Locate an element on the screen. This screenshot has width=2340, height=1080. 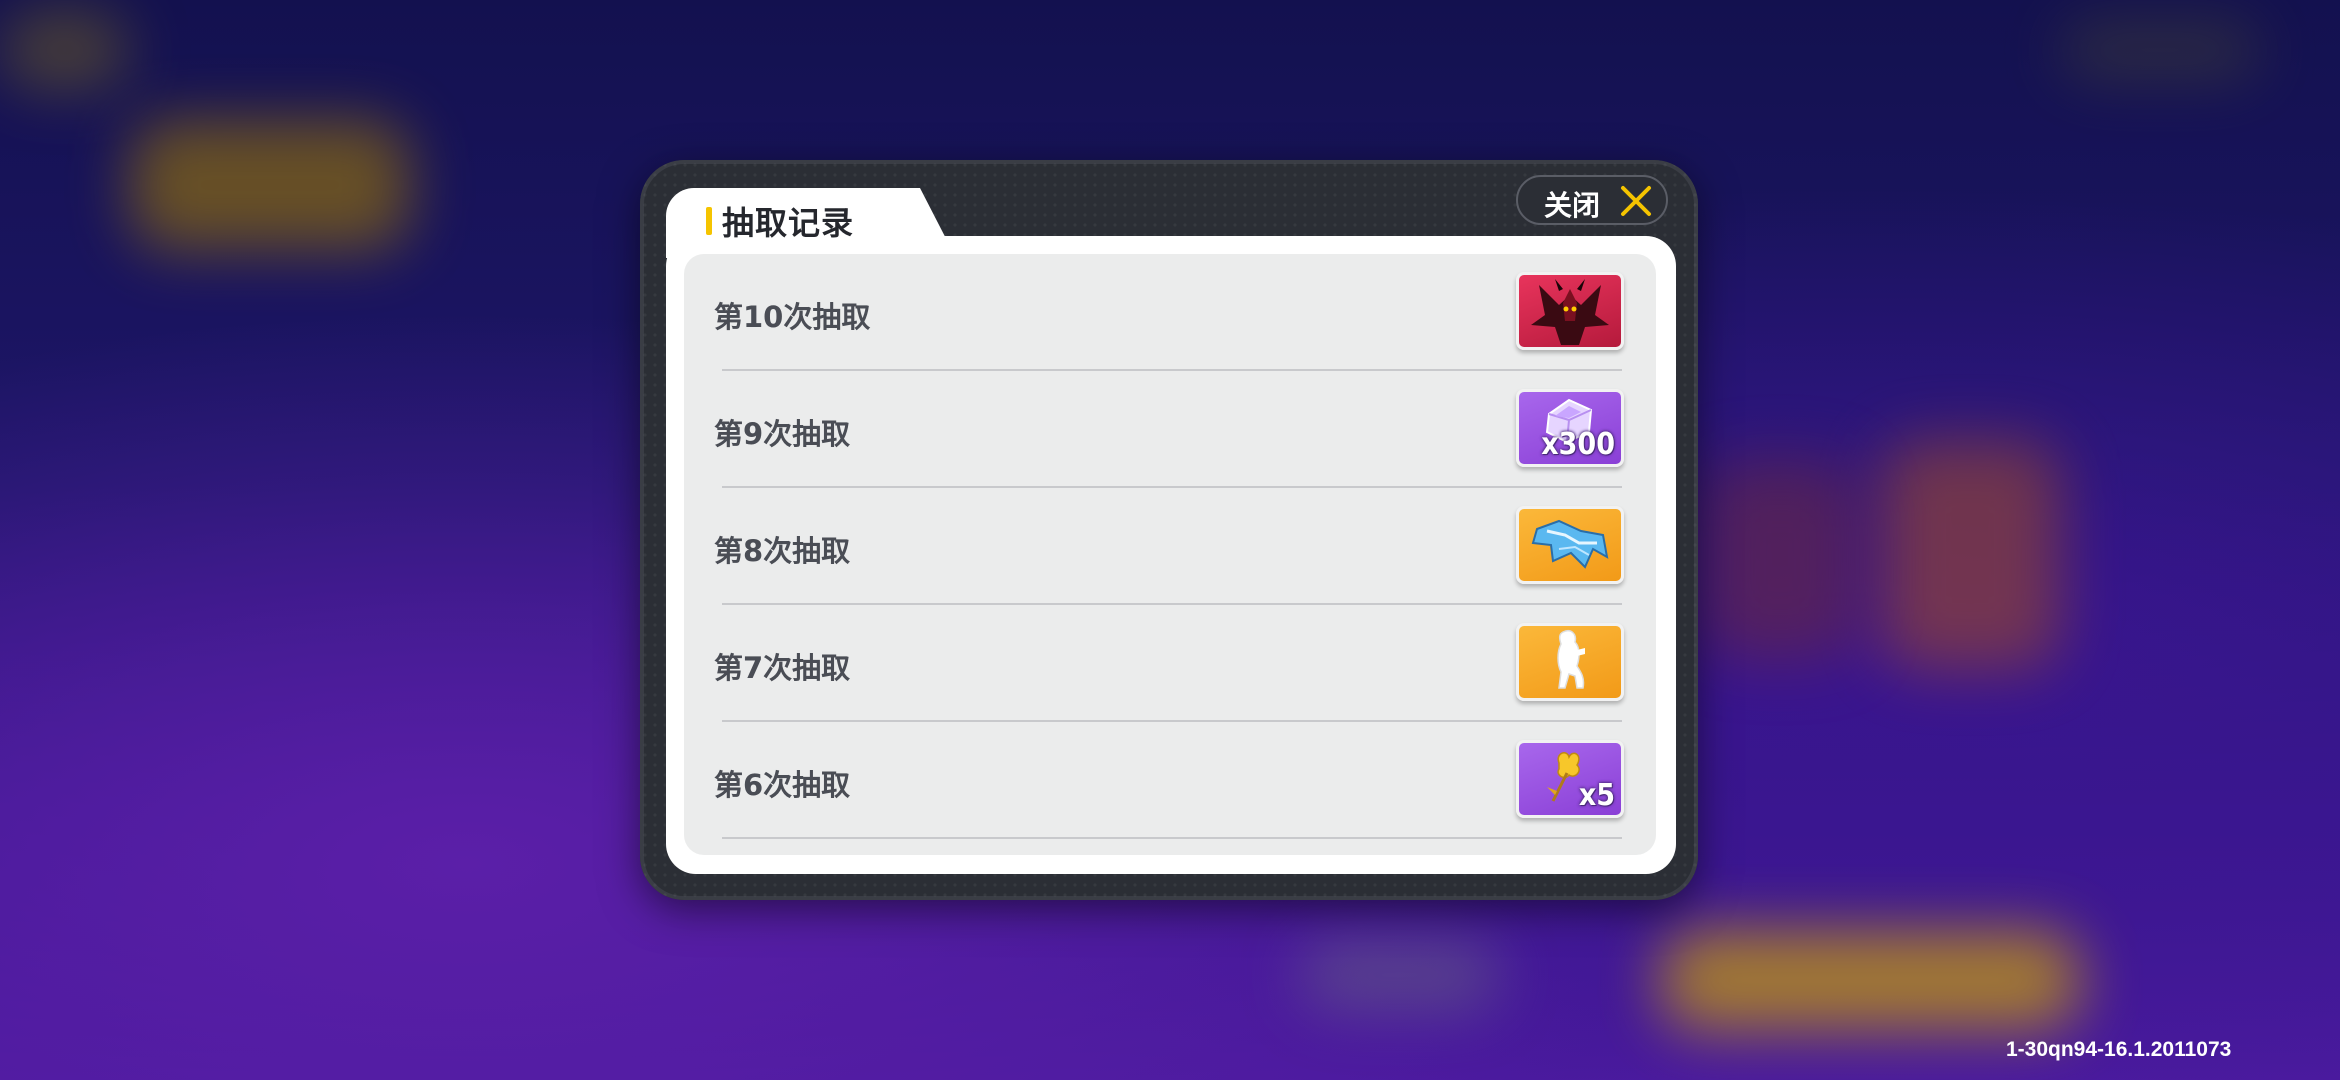
row-divider is located at coordinates (1172, 838).